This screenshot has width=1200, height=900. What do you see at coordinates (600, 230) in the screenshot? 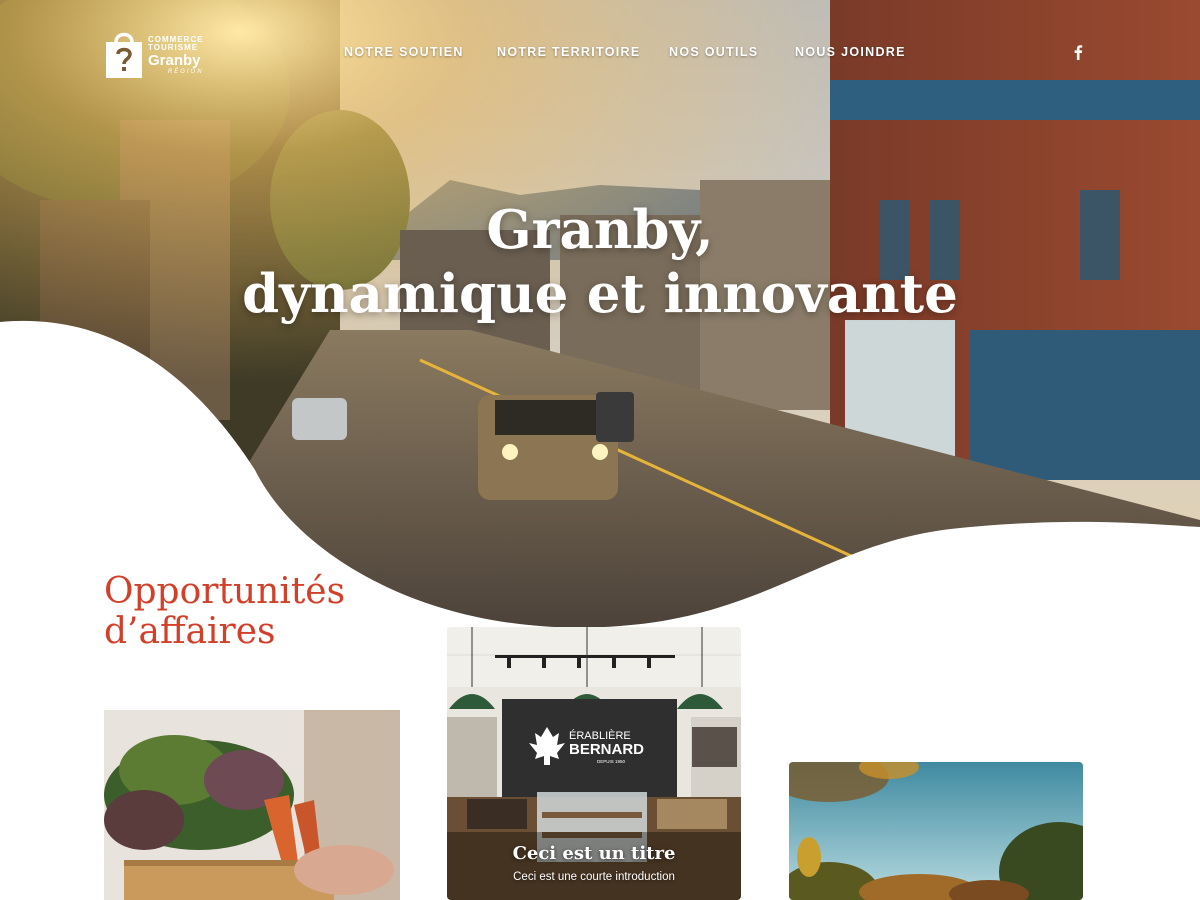
I see `hero-title-line1: Granby,` at bounding box center [600, 230].